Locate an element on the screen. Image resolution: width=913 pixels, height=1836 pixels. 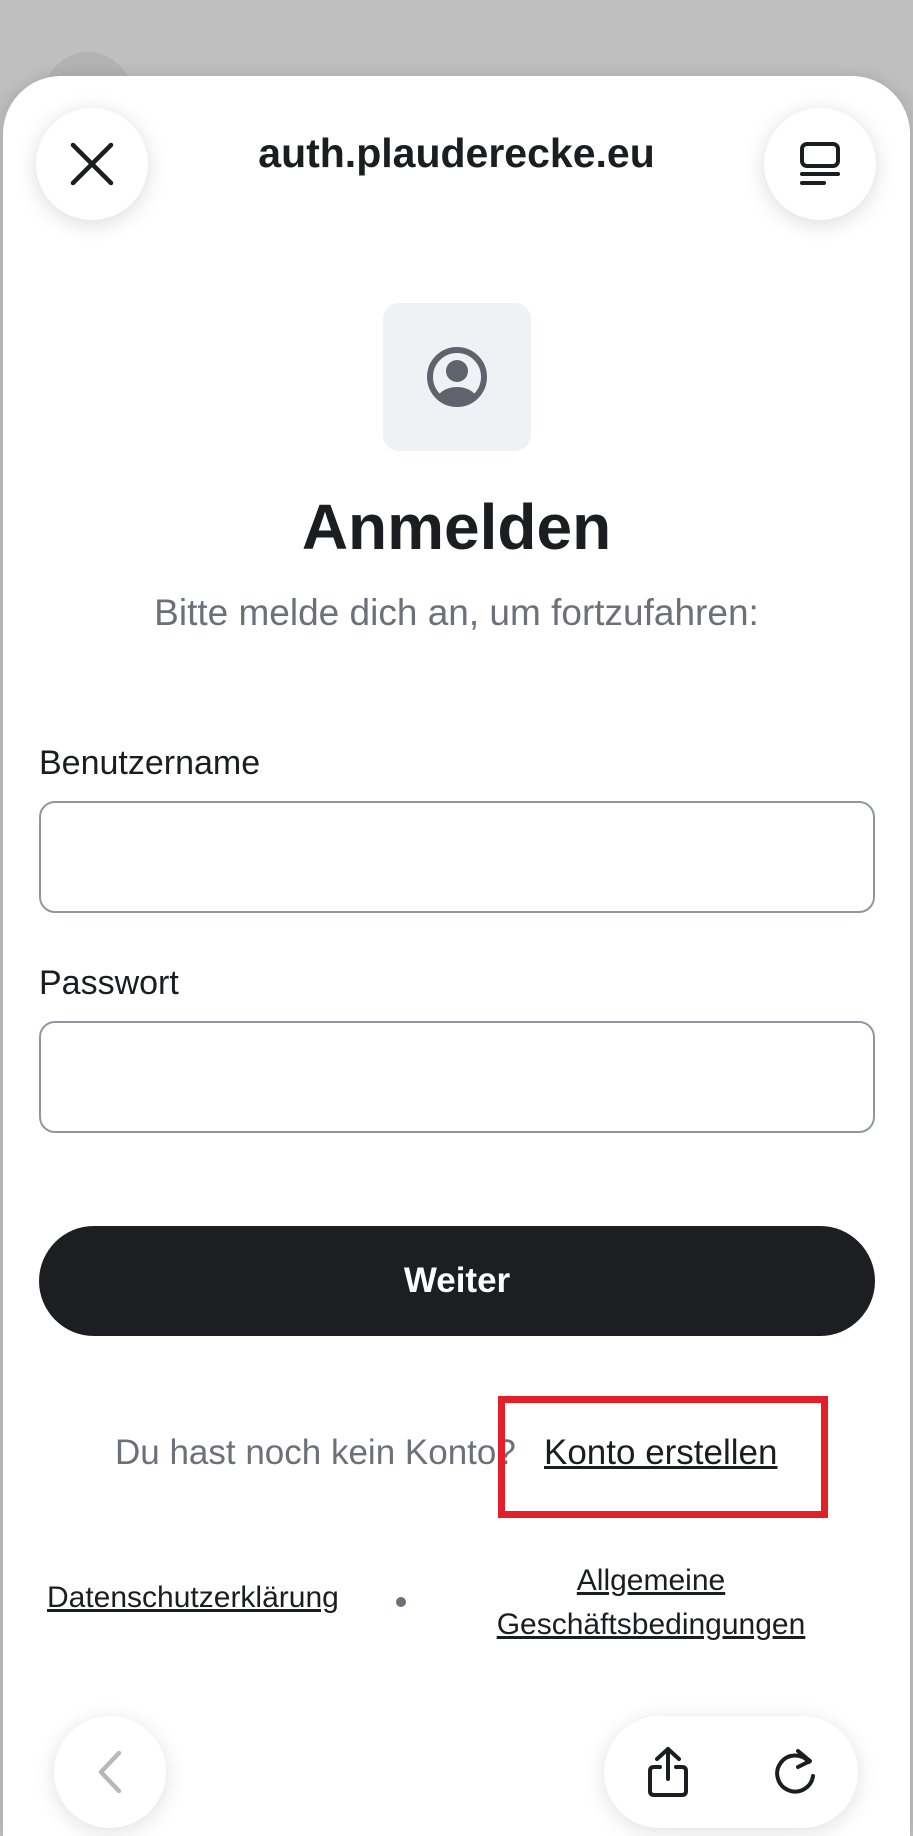
share-icon is located at coordinates (667, 1772).